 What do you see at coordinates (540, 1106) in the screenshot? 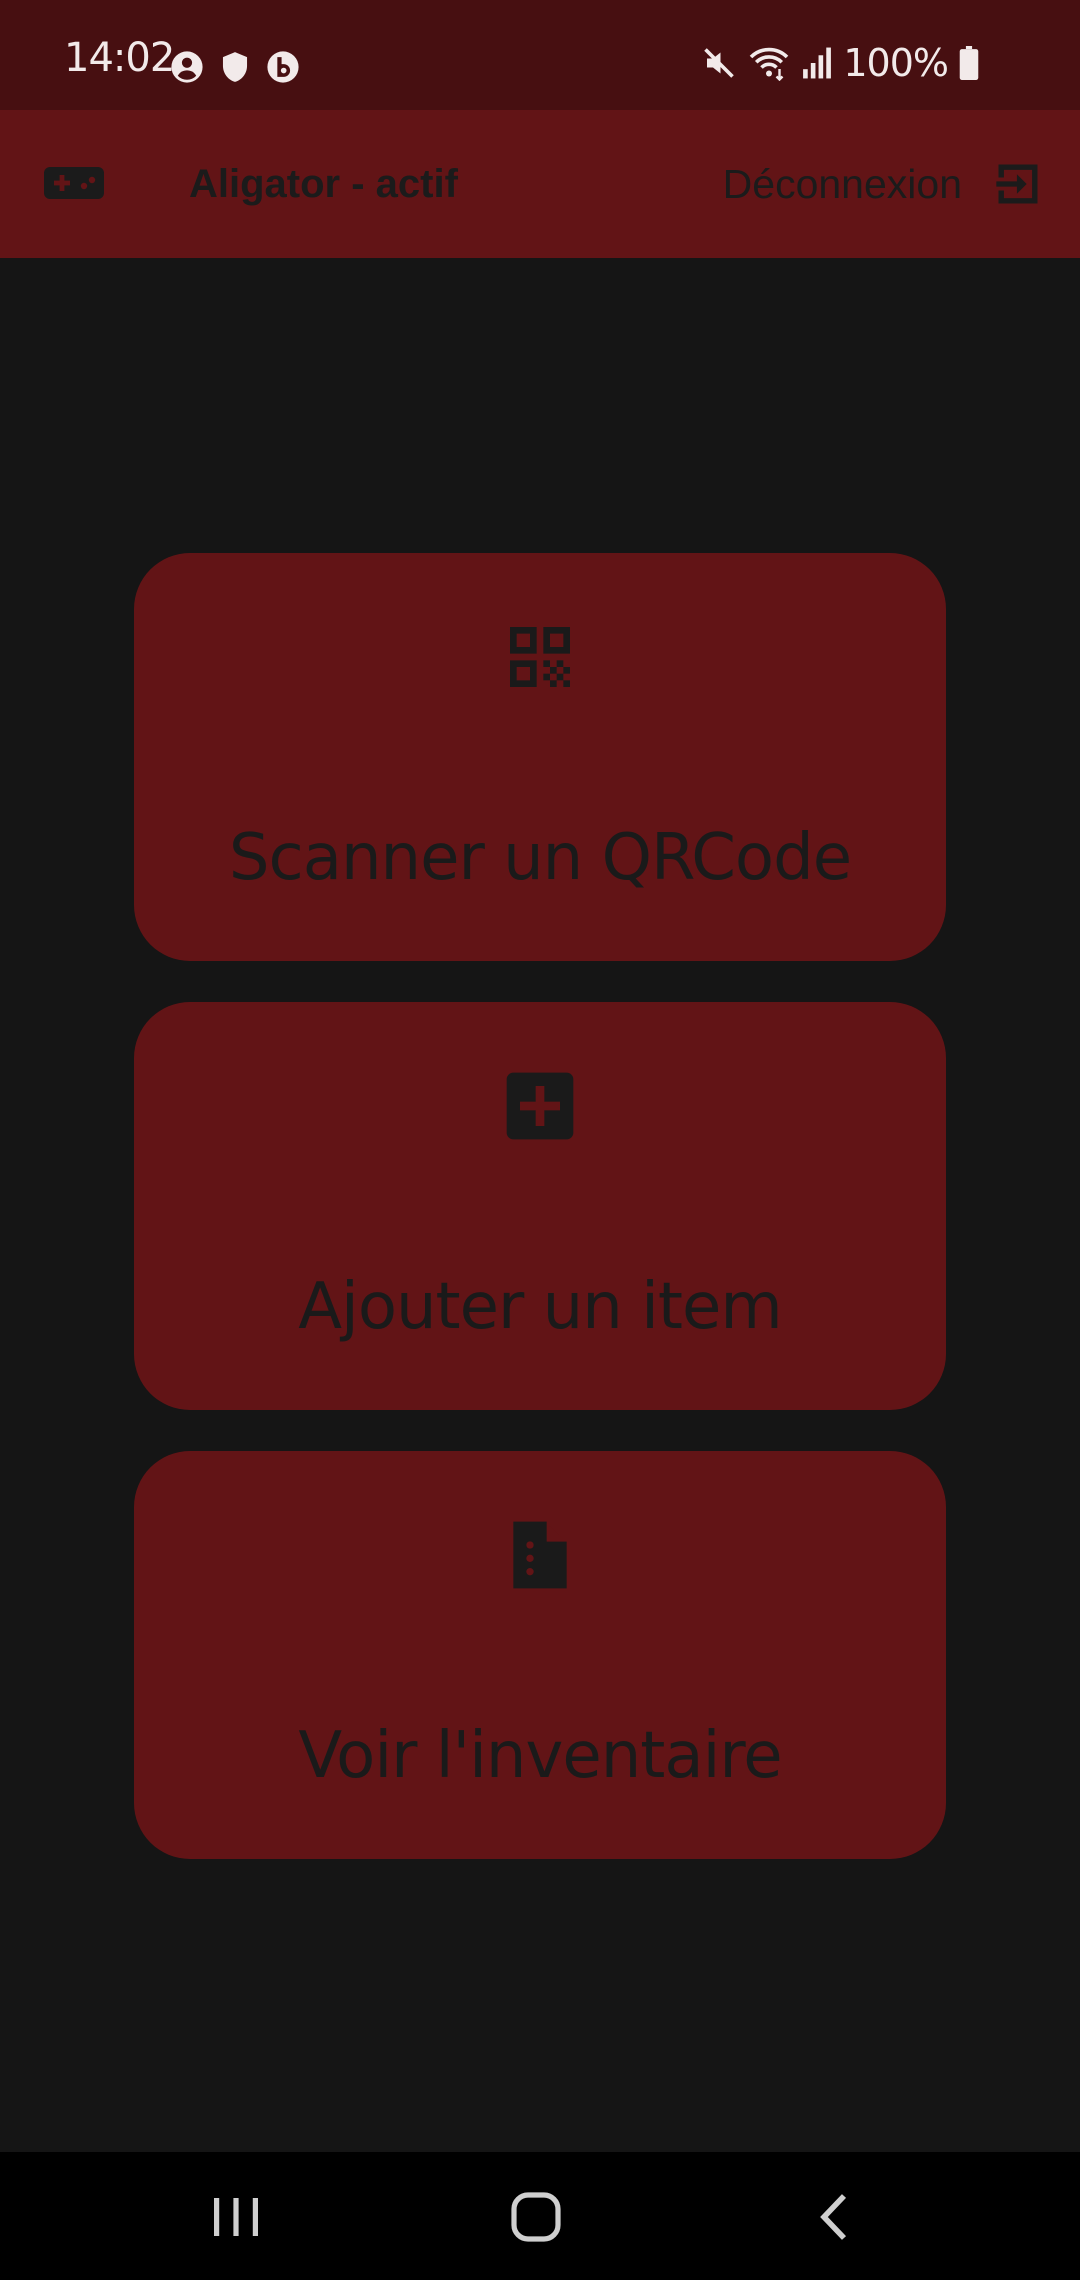
I see `add-box-icon` at bounding box center [540, 1106].